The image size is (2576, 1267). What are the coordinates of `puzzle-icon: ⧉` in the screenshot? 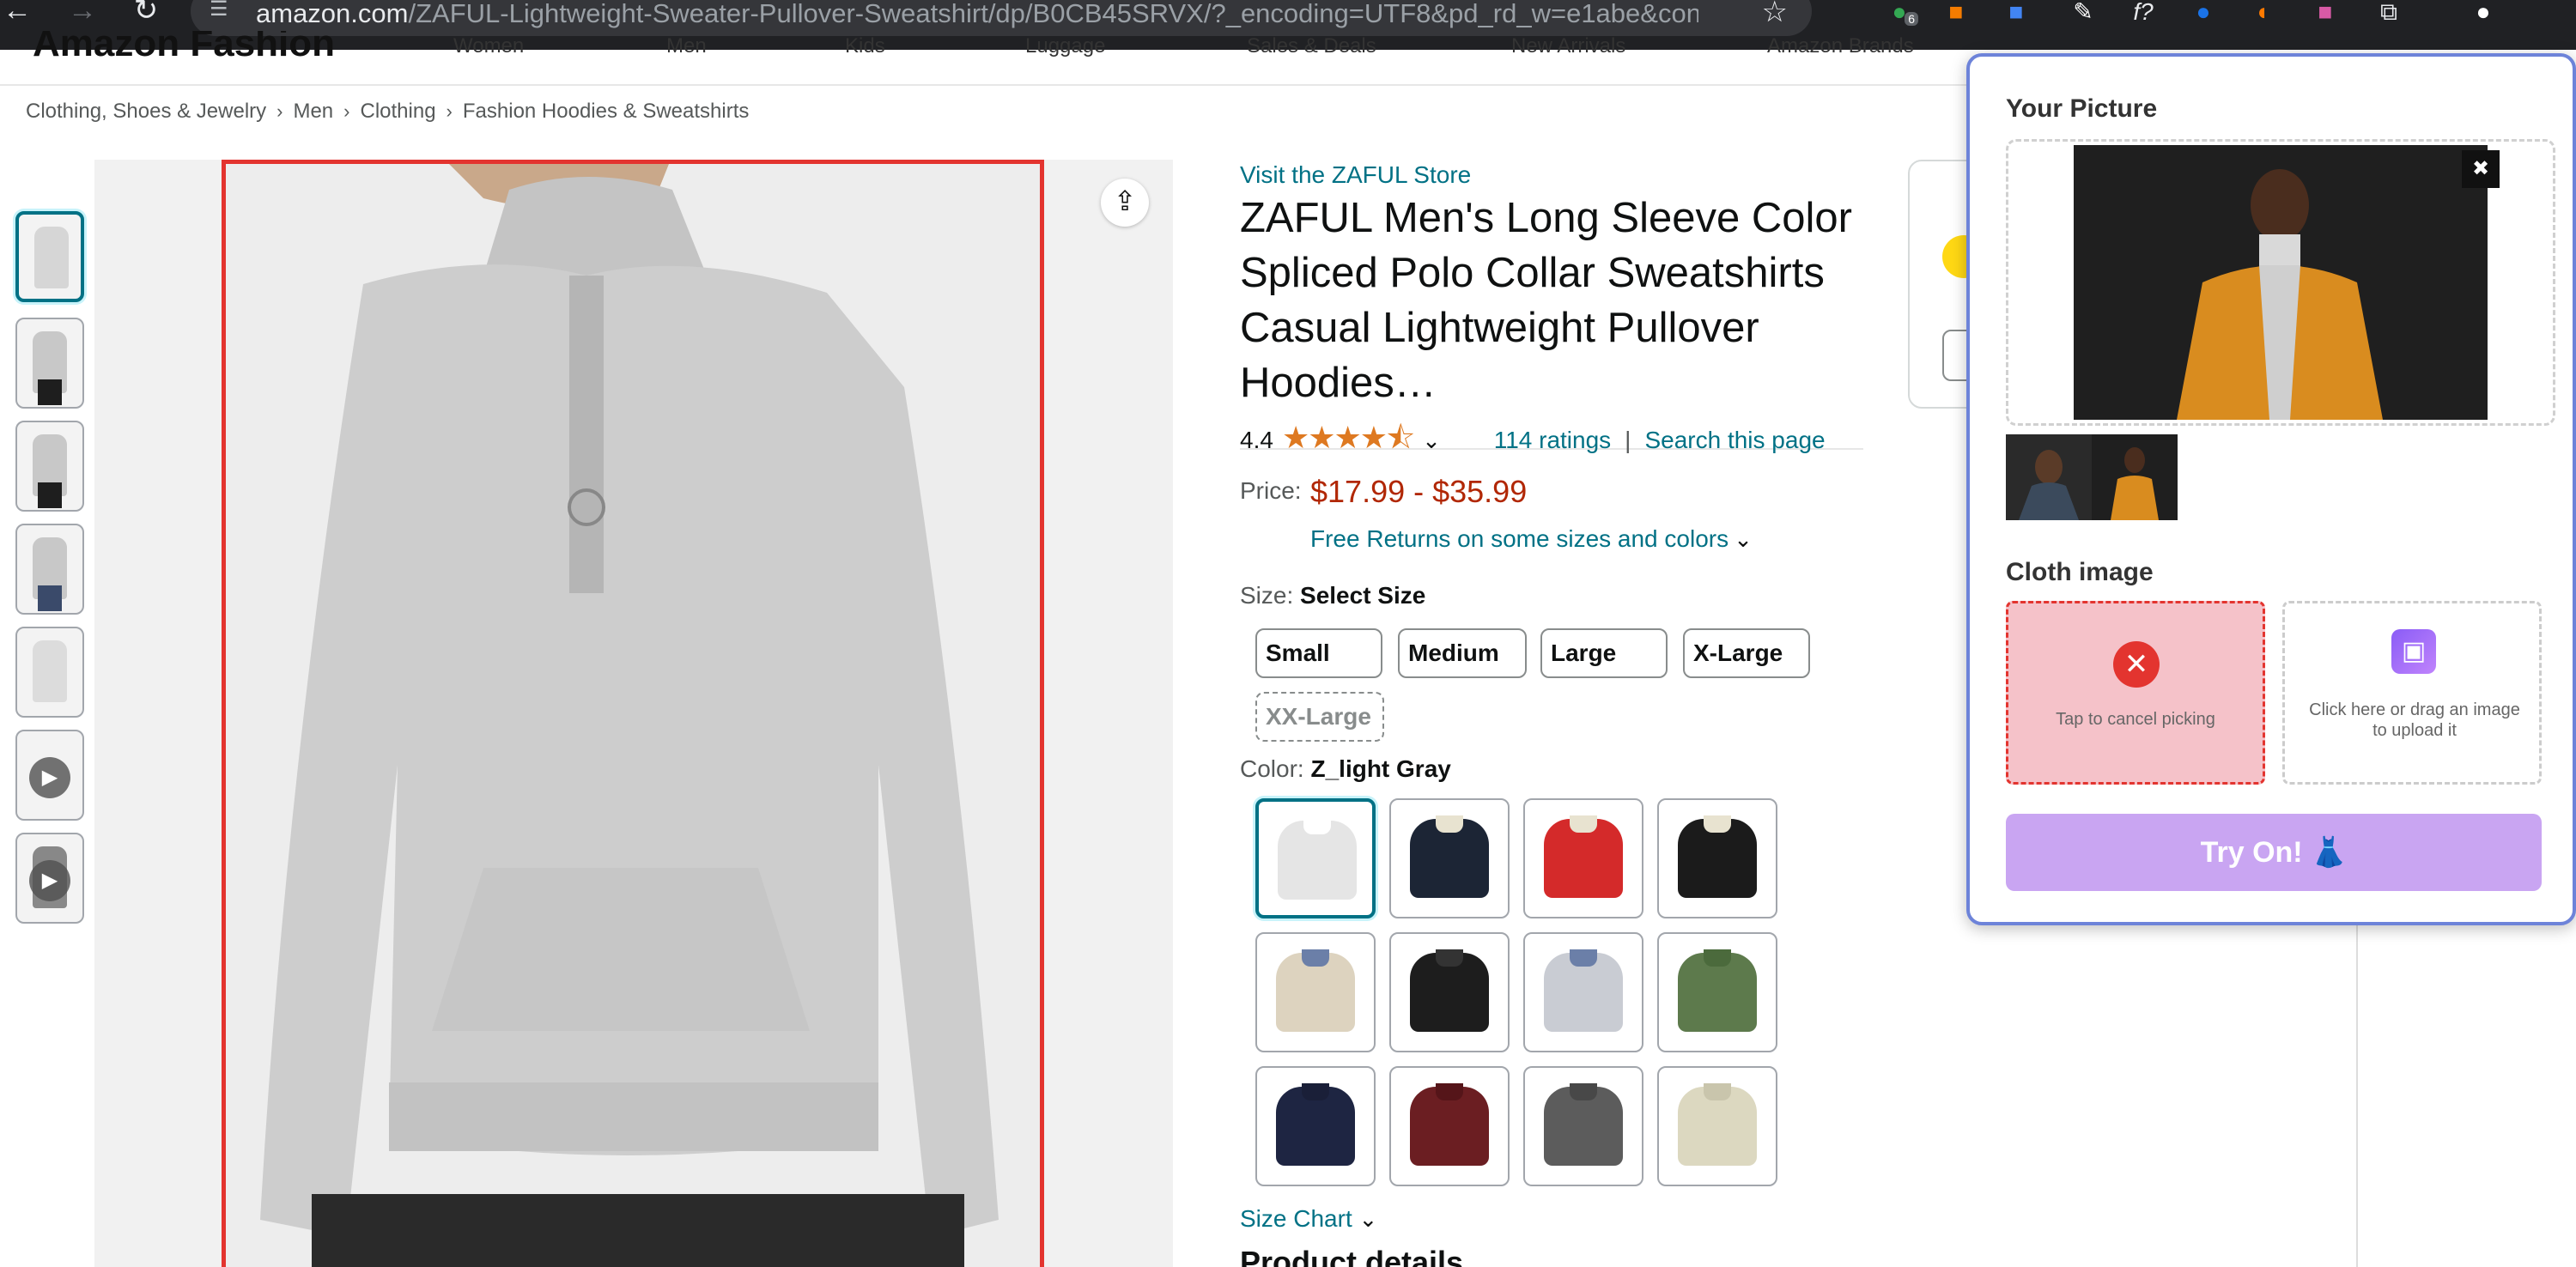 It's located at (2389, 13).